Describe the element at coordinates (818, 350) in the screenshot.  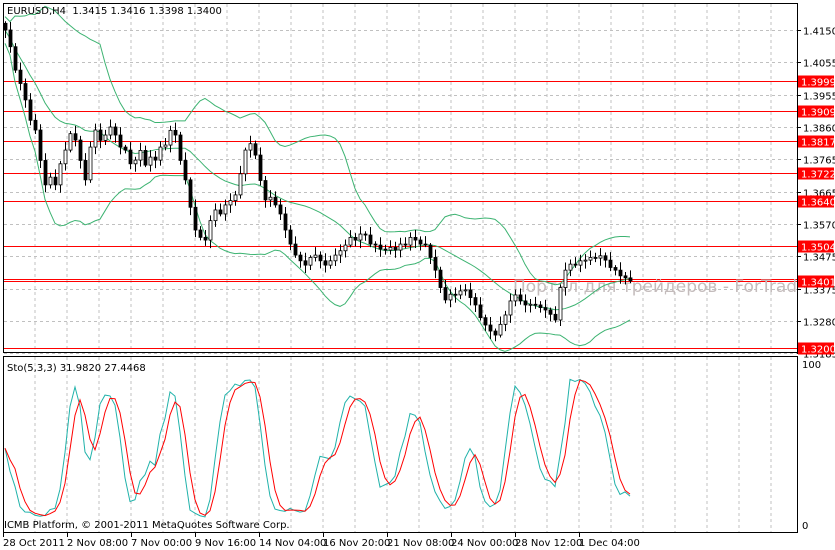
I see `level-label: 1.3200` at that location.